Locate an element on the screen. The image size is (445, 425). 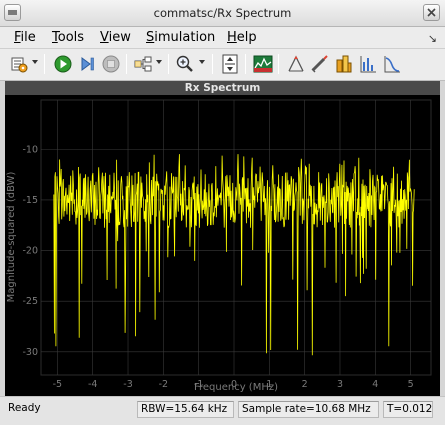
y-tick-label: -25 is located at coordinates (30, 301).